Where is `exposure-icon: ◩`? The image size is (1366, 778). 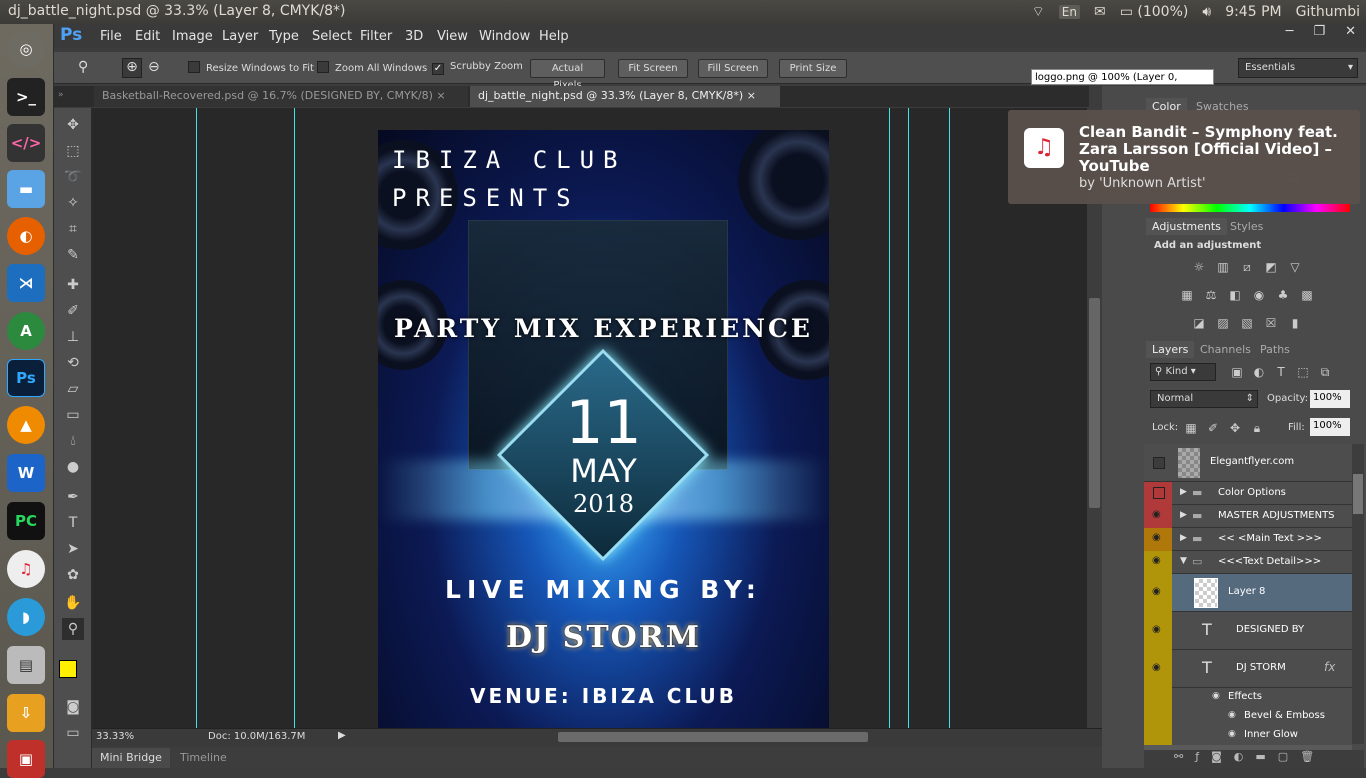
exposure-icon: ◩ is located at coordinates (1271, 267).